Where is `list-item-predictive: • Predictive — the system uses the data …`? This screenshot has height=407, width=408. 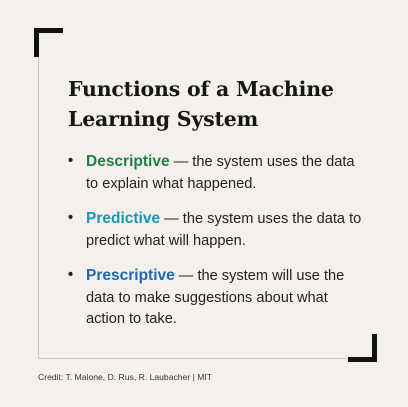 list-item-predictive: • Predictive — the system uses the data … is located at coordinates (216, 230).